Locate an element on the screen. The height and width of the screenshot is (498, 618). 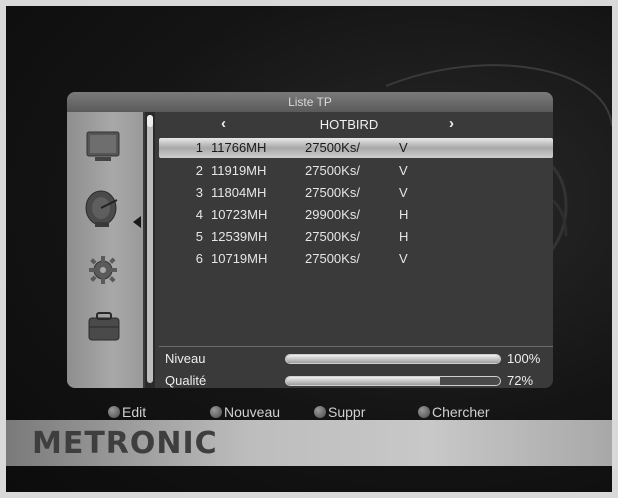
signal-level-fill is located at coordinates (393, 359).